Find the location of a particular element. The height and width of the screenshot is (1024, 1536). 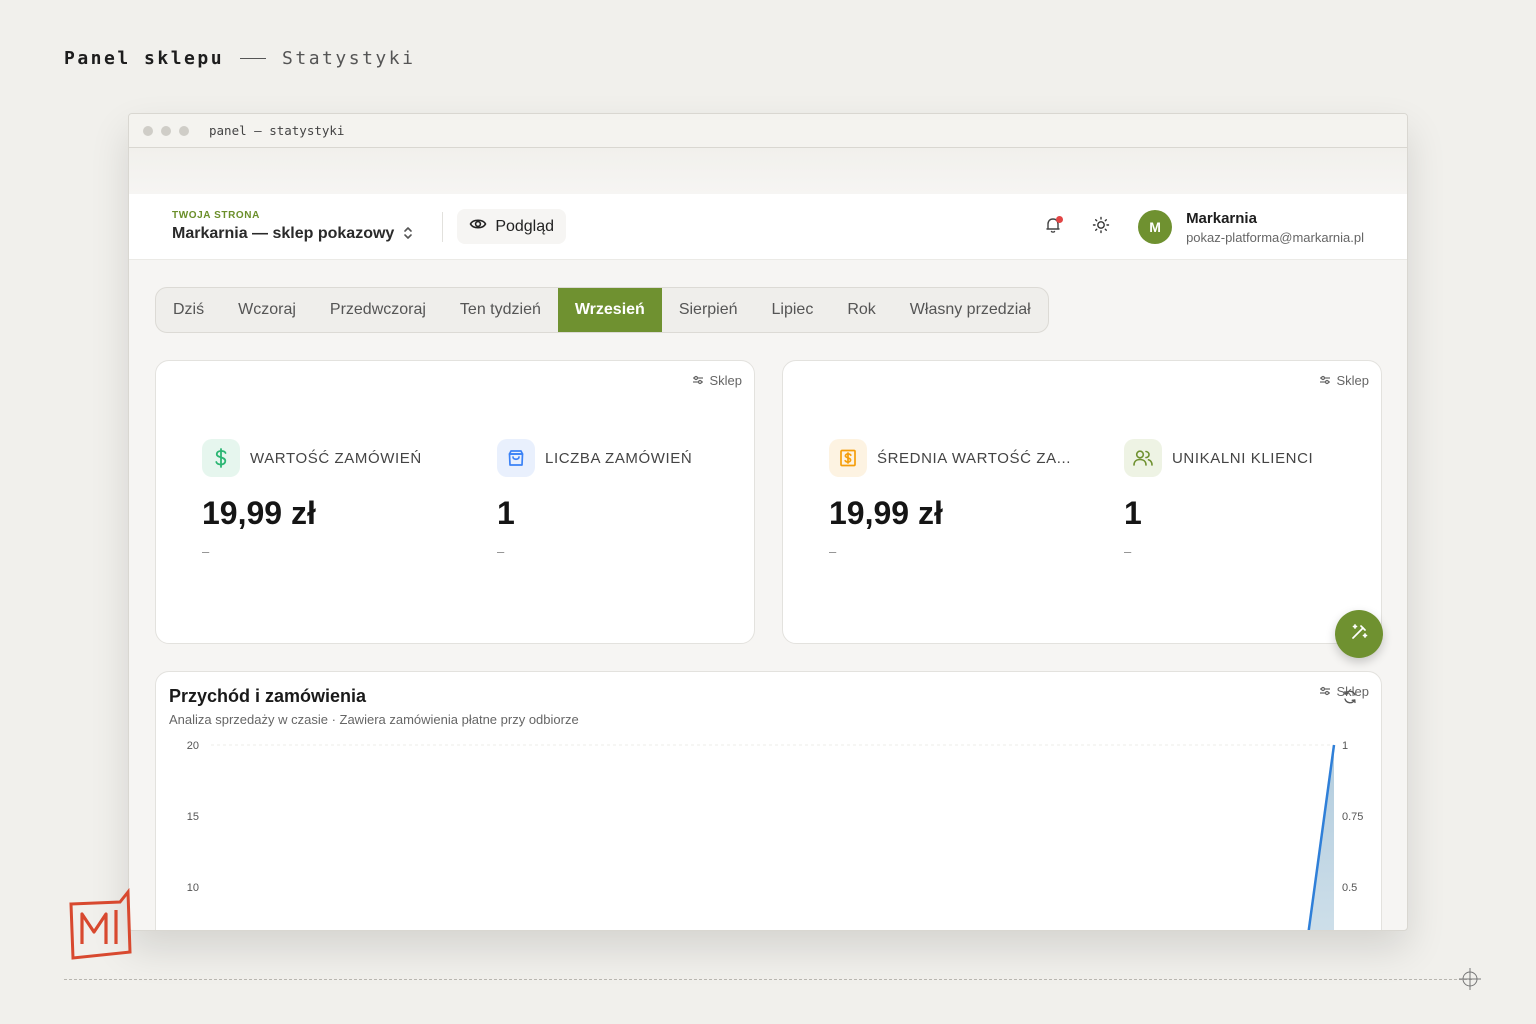

crosshair-icon is located at coordinates (1470, 981).